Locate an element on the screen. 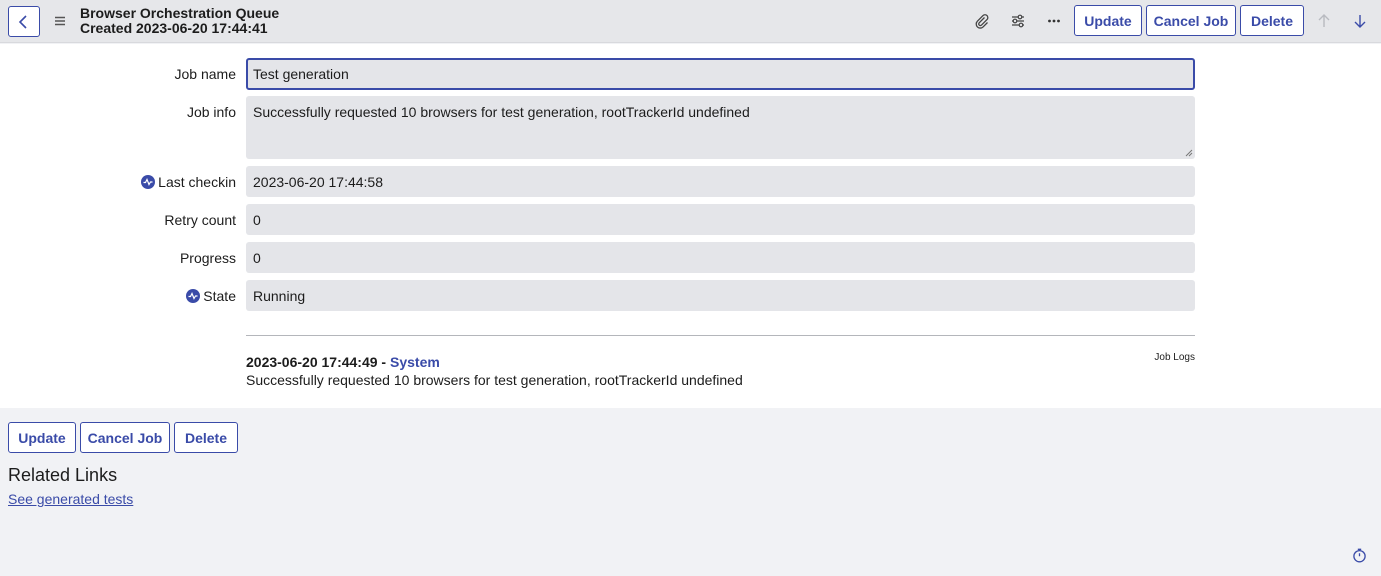 Image resolution: width=1381 pixels, height=576 pixels. state-label: State is located at coordinates (211, 296).